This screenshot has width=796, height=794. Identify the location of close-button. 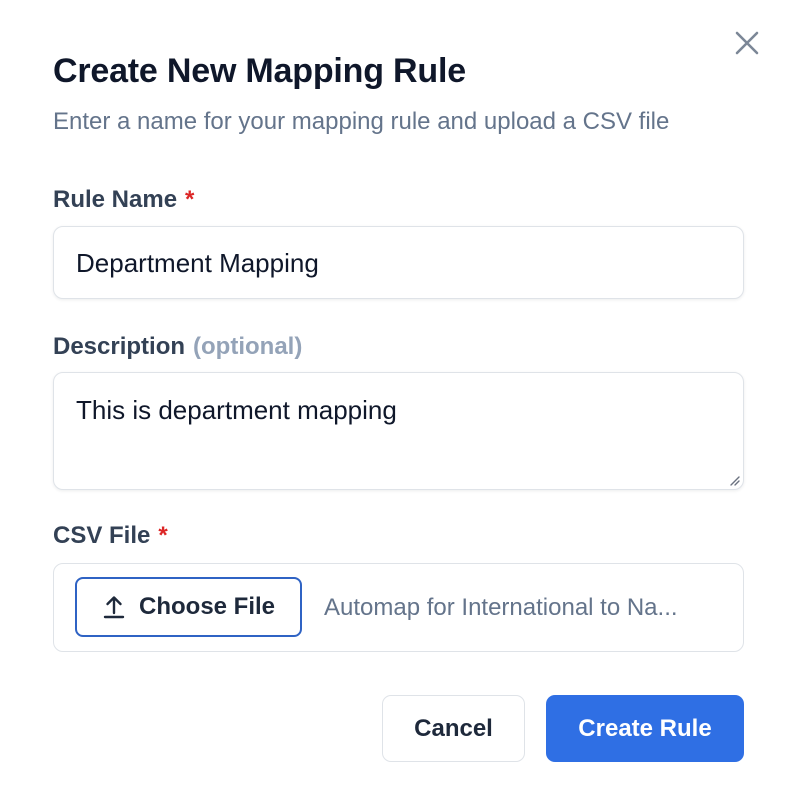
(747, 43).